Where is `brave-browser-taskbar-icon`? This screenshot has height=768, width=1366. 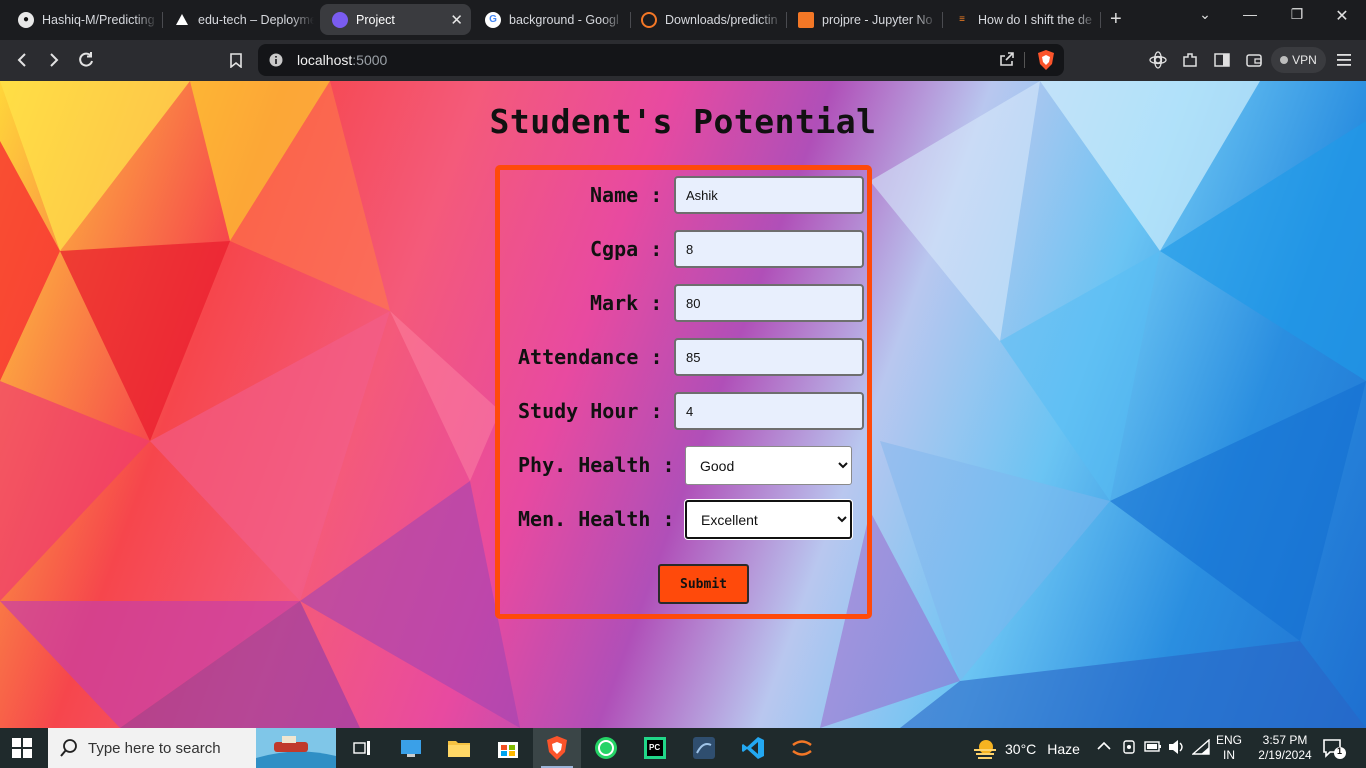 brave-browser-taskbar-icon is located at coordinates (557, 748).